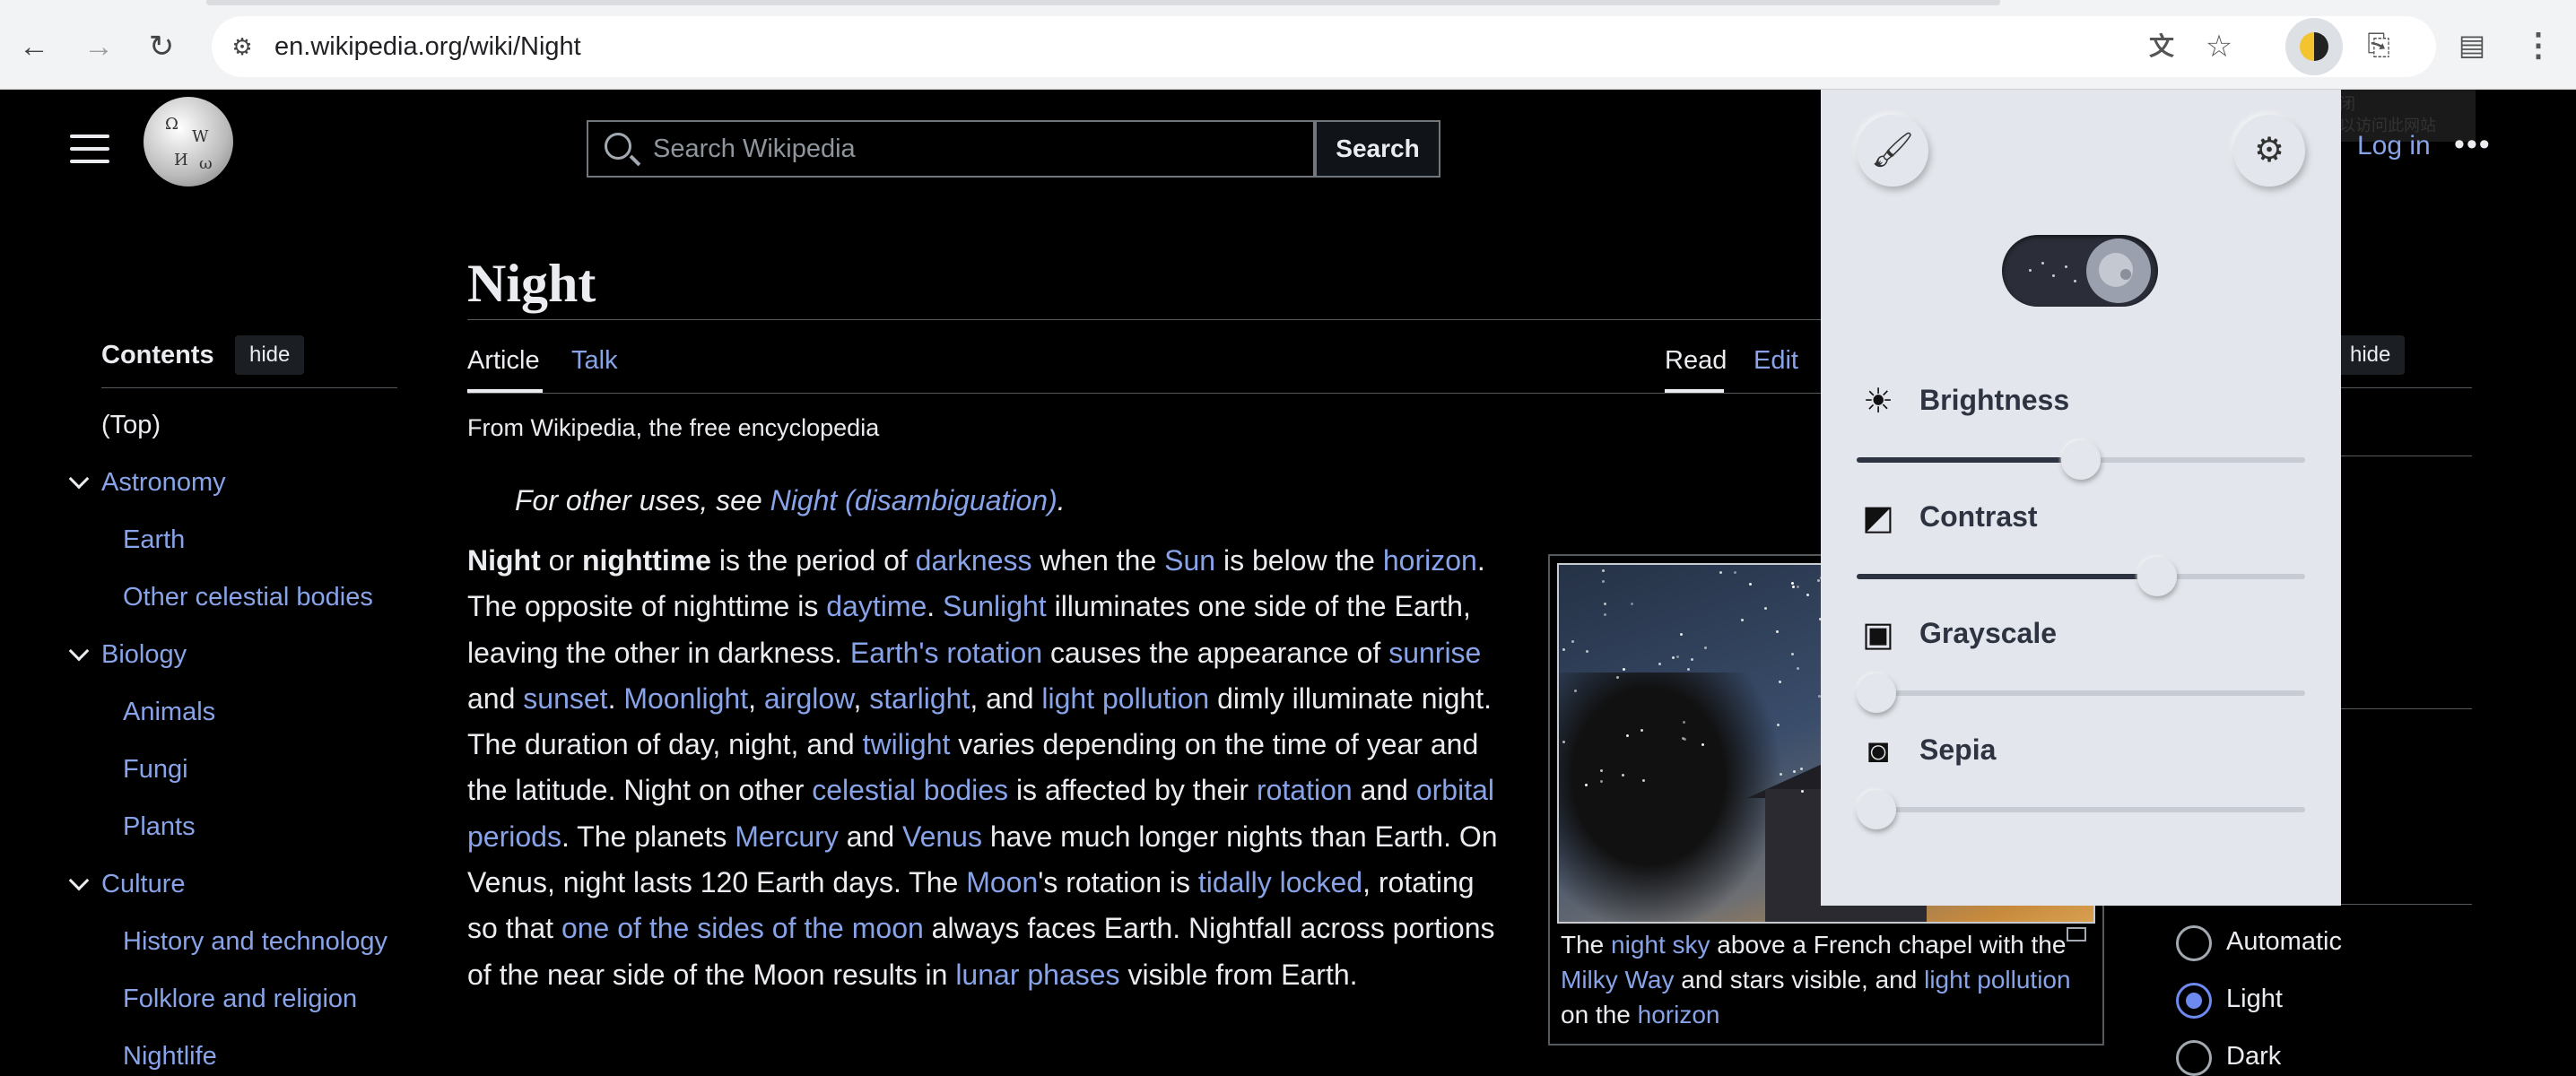 The image size is (2576, 1076). I want to click on wiki-link: celestial bodies, so click(910, 790).